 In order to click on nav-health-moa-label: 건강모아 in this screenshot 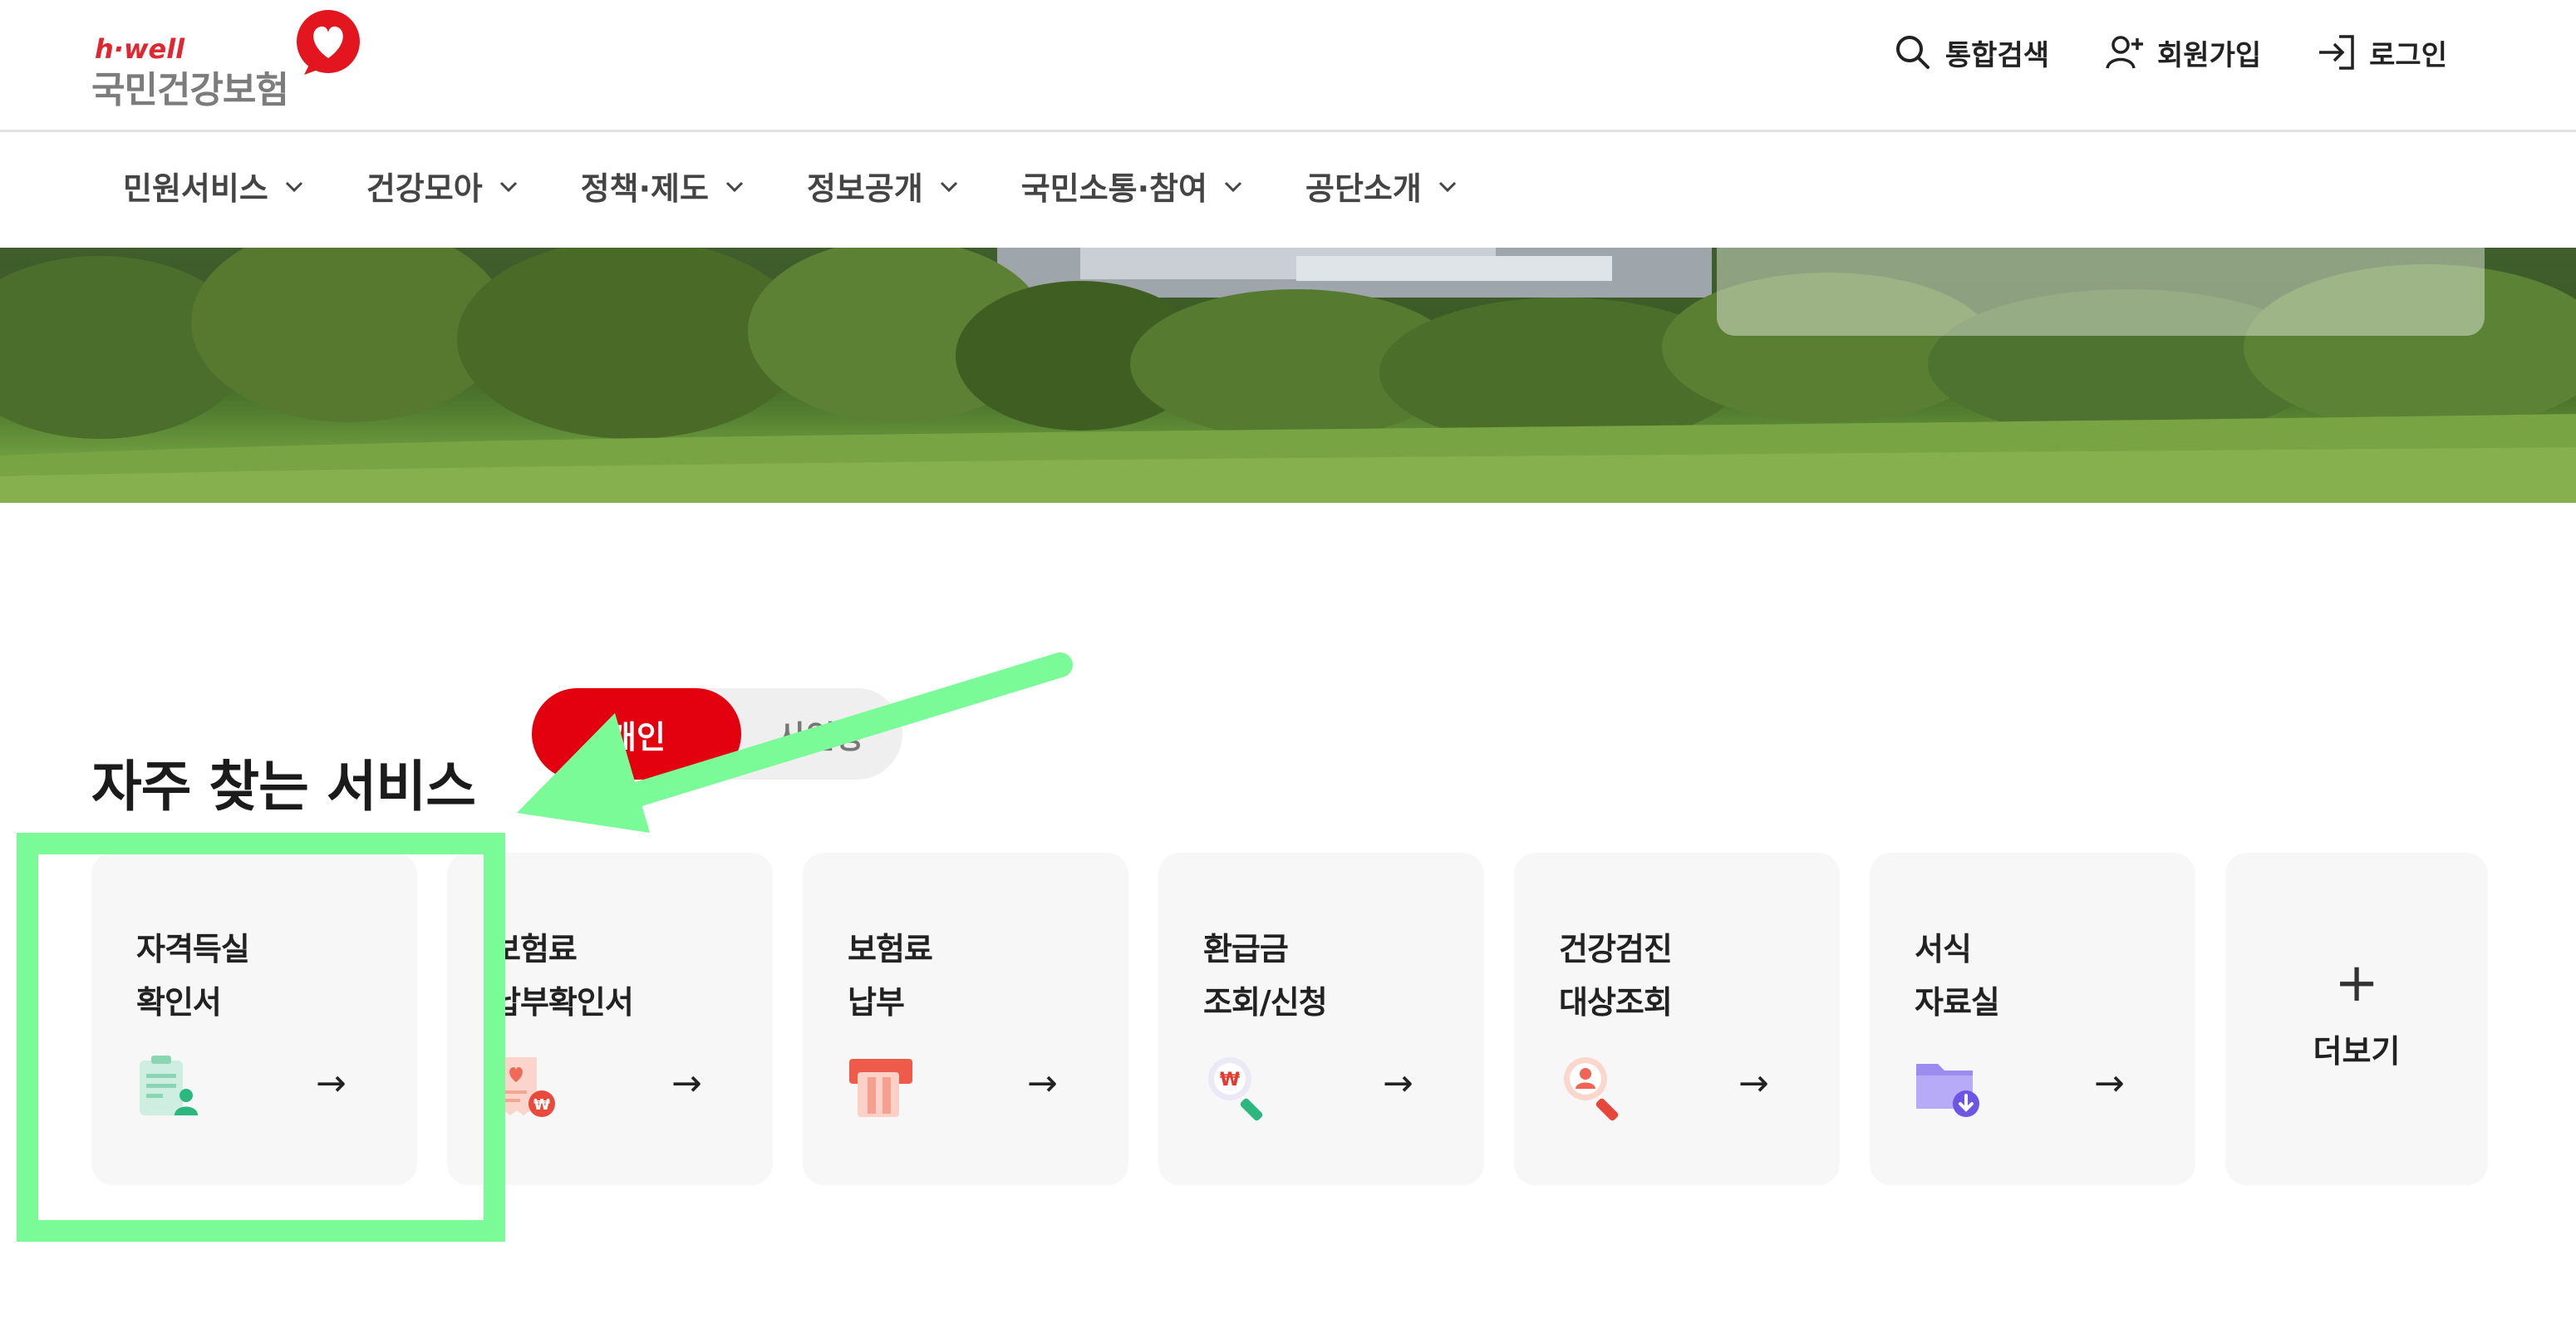, I will do `click(424, 188)`.